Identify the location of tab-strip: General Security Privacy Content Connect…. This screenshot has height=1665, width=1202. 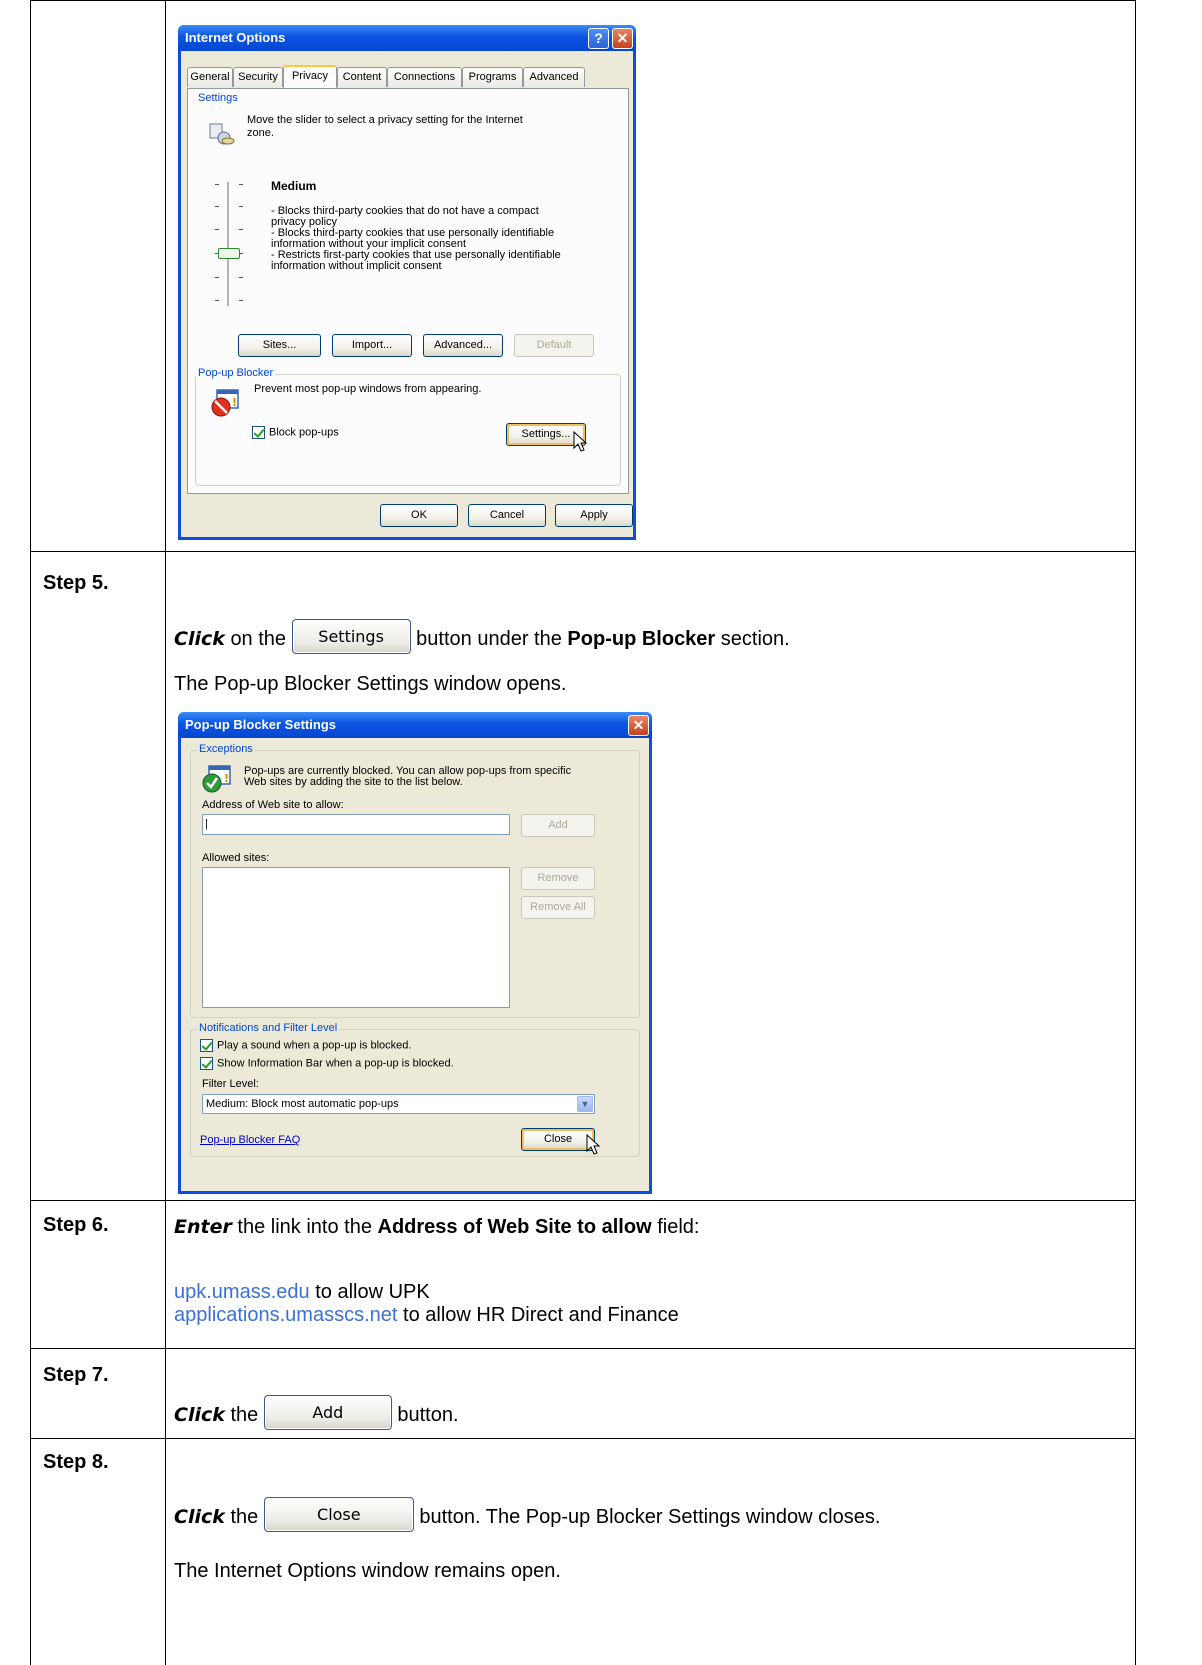
(408, 77).